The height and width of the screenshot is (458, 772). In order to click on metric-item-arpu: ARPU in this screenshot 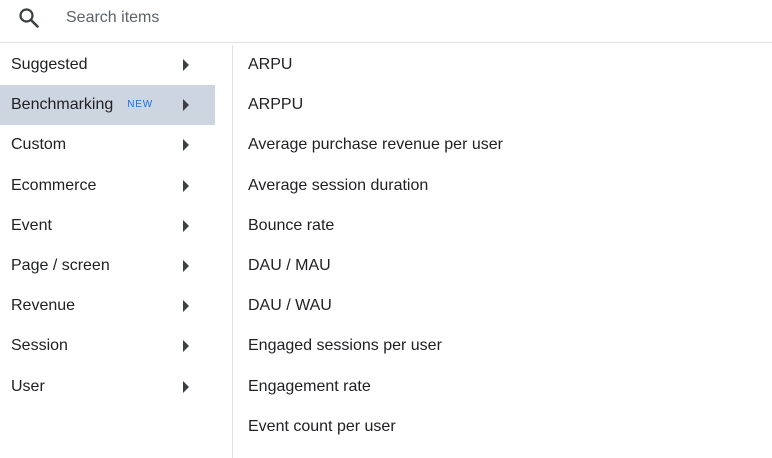, I will do `click(503, 65)`.